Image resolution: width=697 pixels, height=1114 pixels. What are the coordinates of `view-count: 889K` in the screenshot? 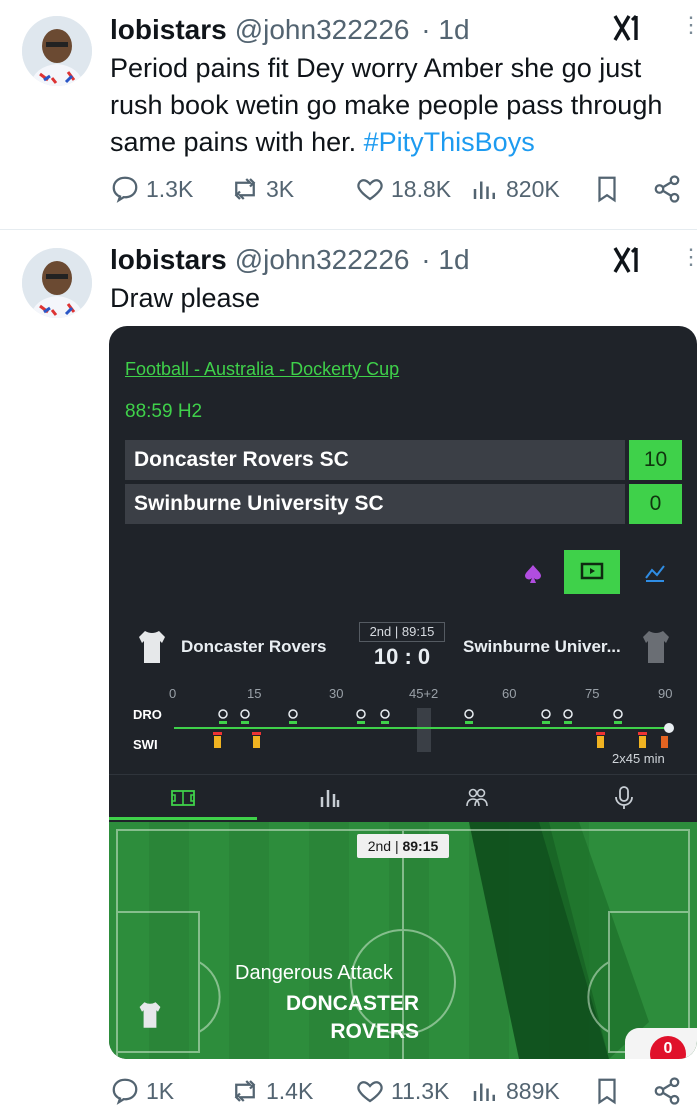 It's located at (533, 1090).